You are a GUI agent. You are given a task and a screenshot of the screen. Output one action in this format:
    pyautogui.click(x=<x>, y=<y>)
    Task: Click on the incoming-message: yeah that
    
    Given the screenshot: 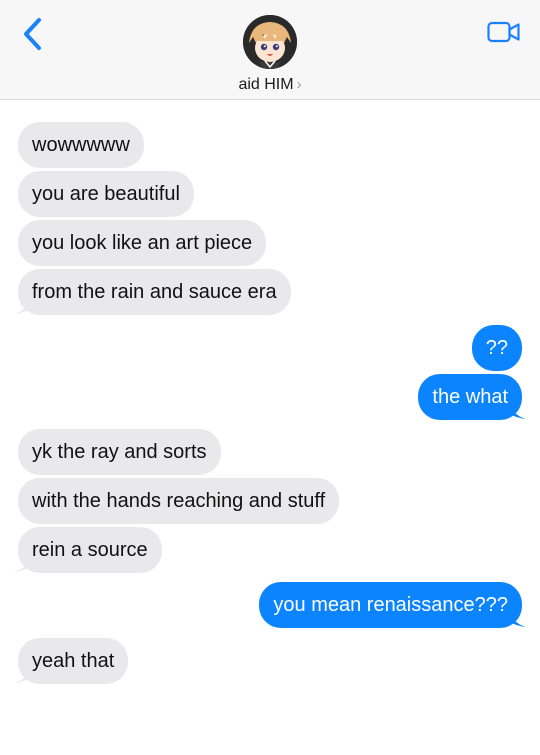 What is the action you would take?
    pyautogui.click(x=73, y=661)
    